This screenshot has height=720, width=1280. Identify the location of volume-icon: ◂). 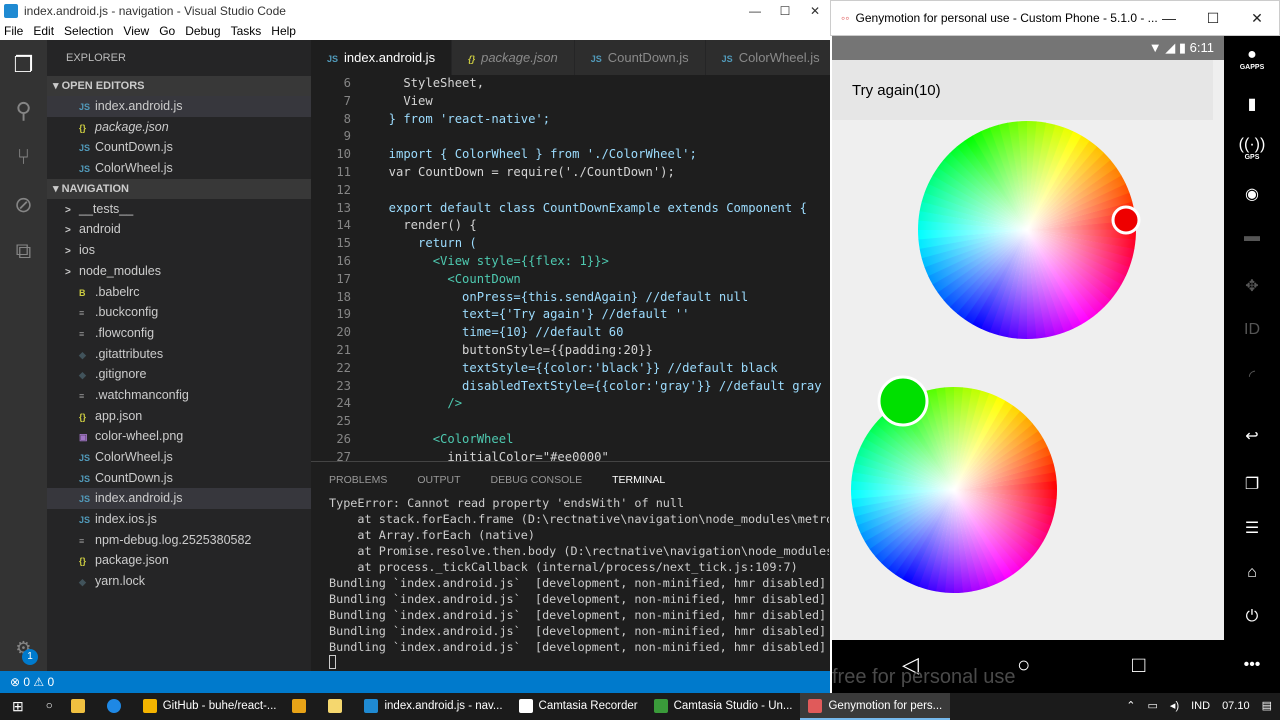
(1174, 706).